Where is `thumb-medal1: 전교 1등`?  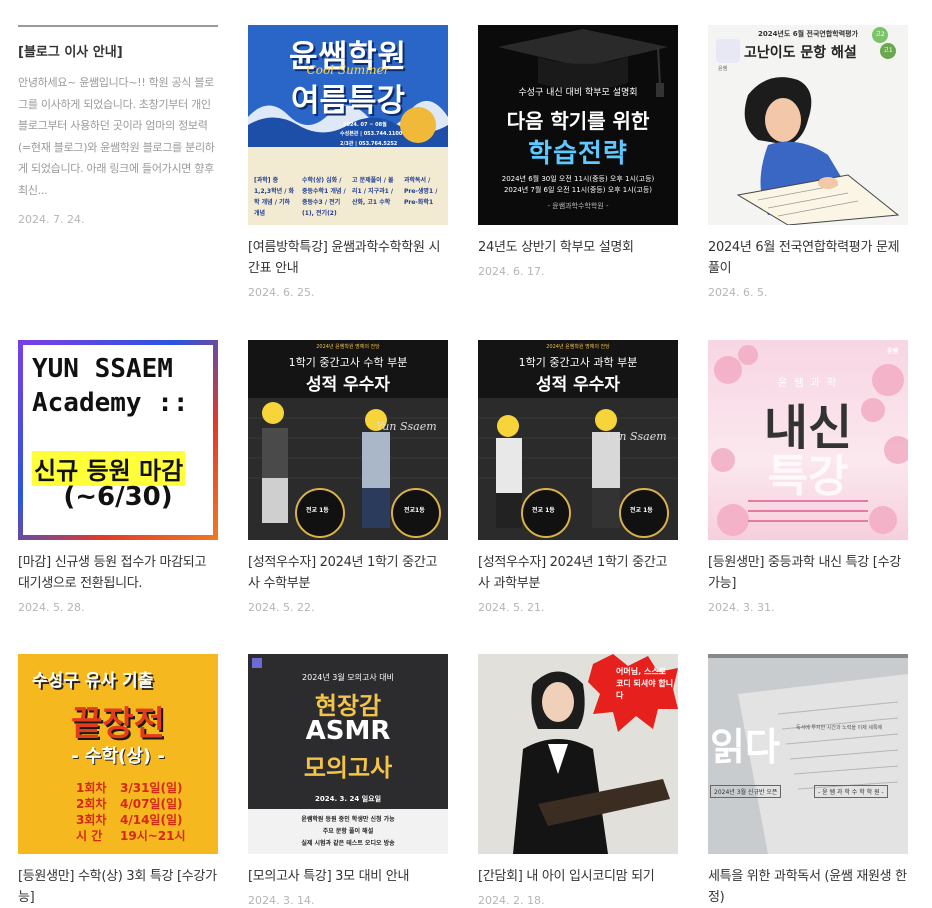
thumb-medal1: 전교 1등 is located at coordinates (317, 510).